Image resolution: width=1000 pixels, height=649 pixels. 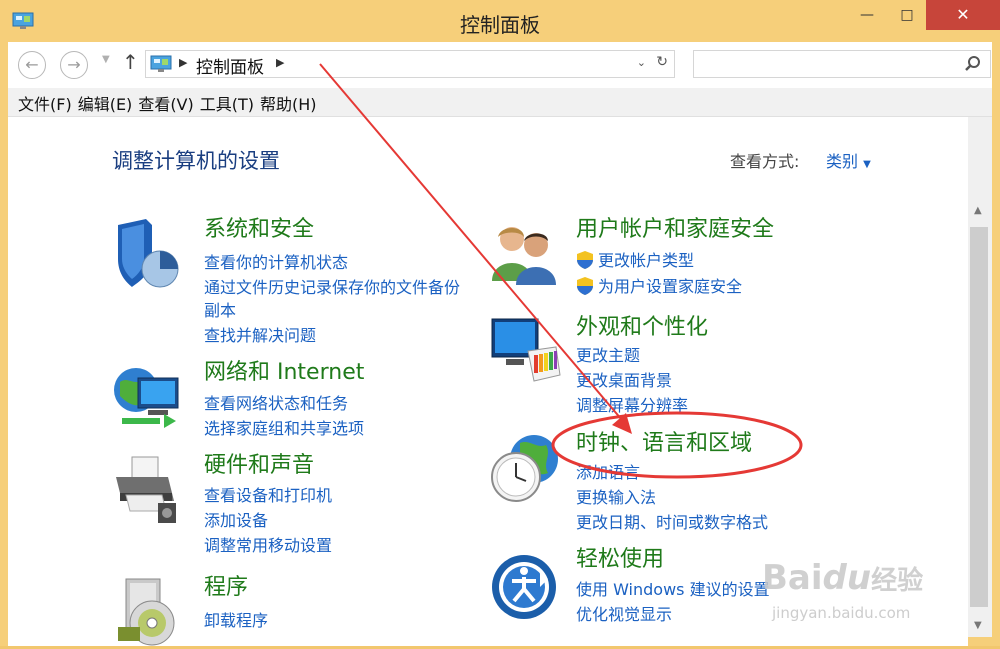 What do you see at coordinates (673, 588) in the screenshot?
I see `link-windows-recommended-settings: 使用 Windows 建议的设置` at bounding box center [673, 588].